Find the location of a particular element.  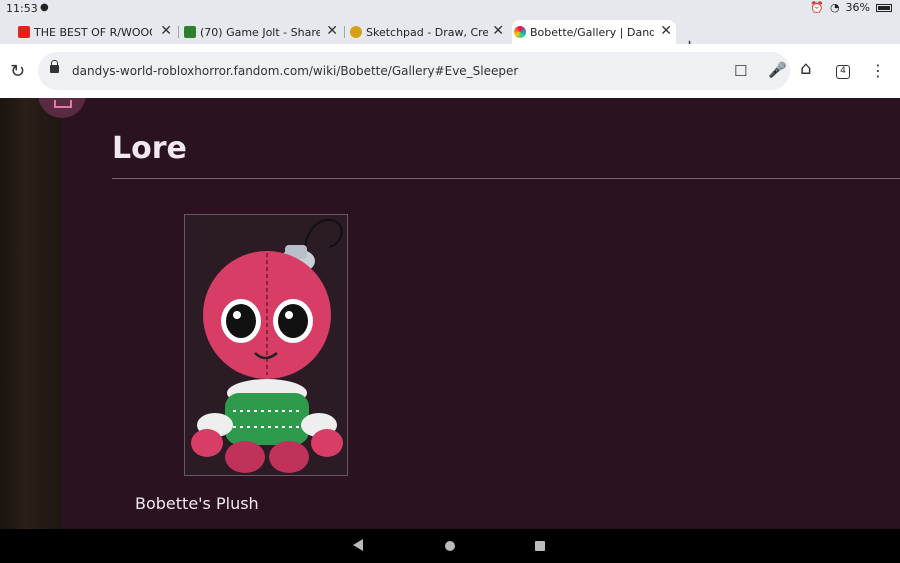

side-rail is located at coordinates (31, 313).